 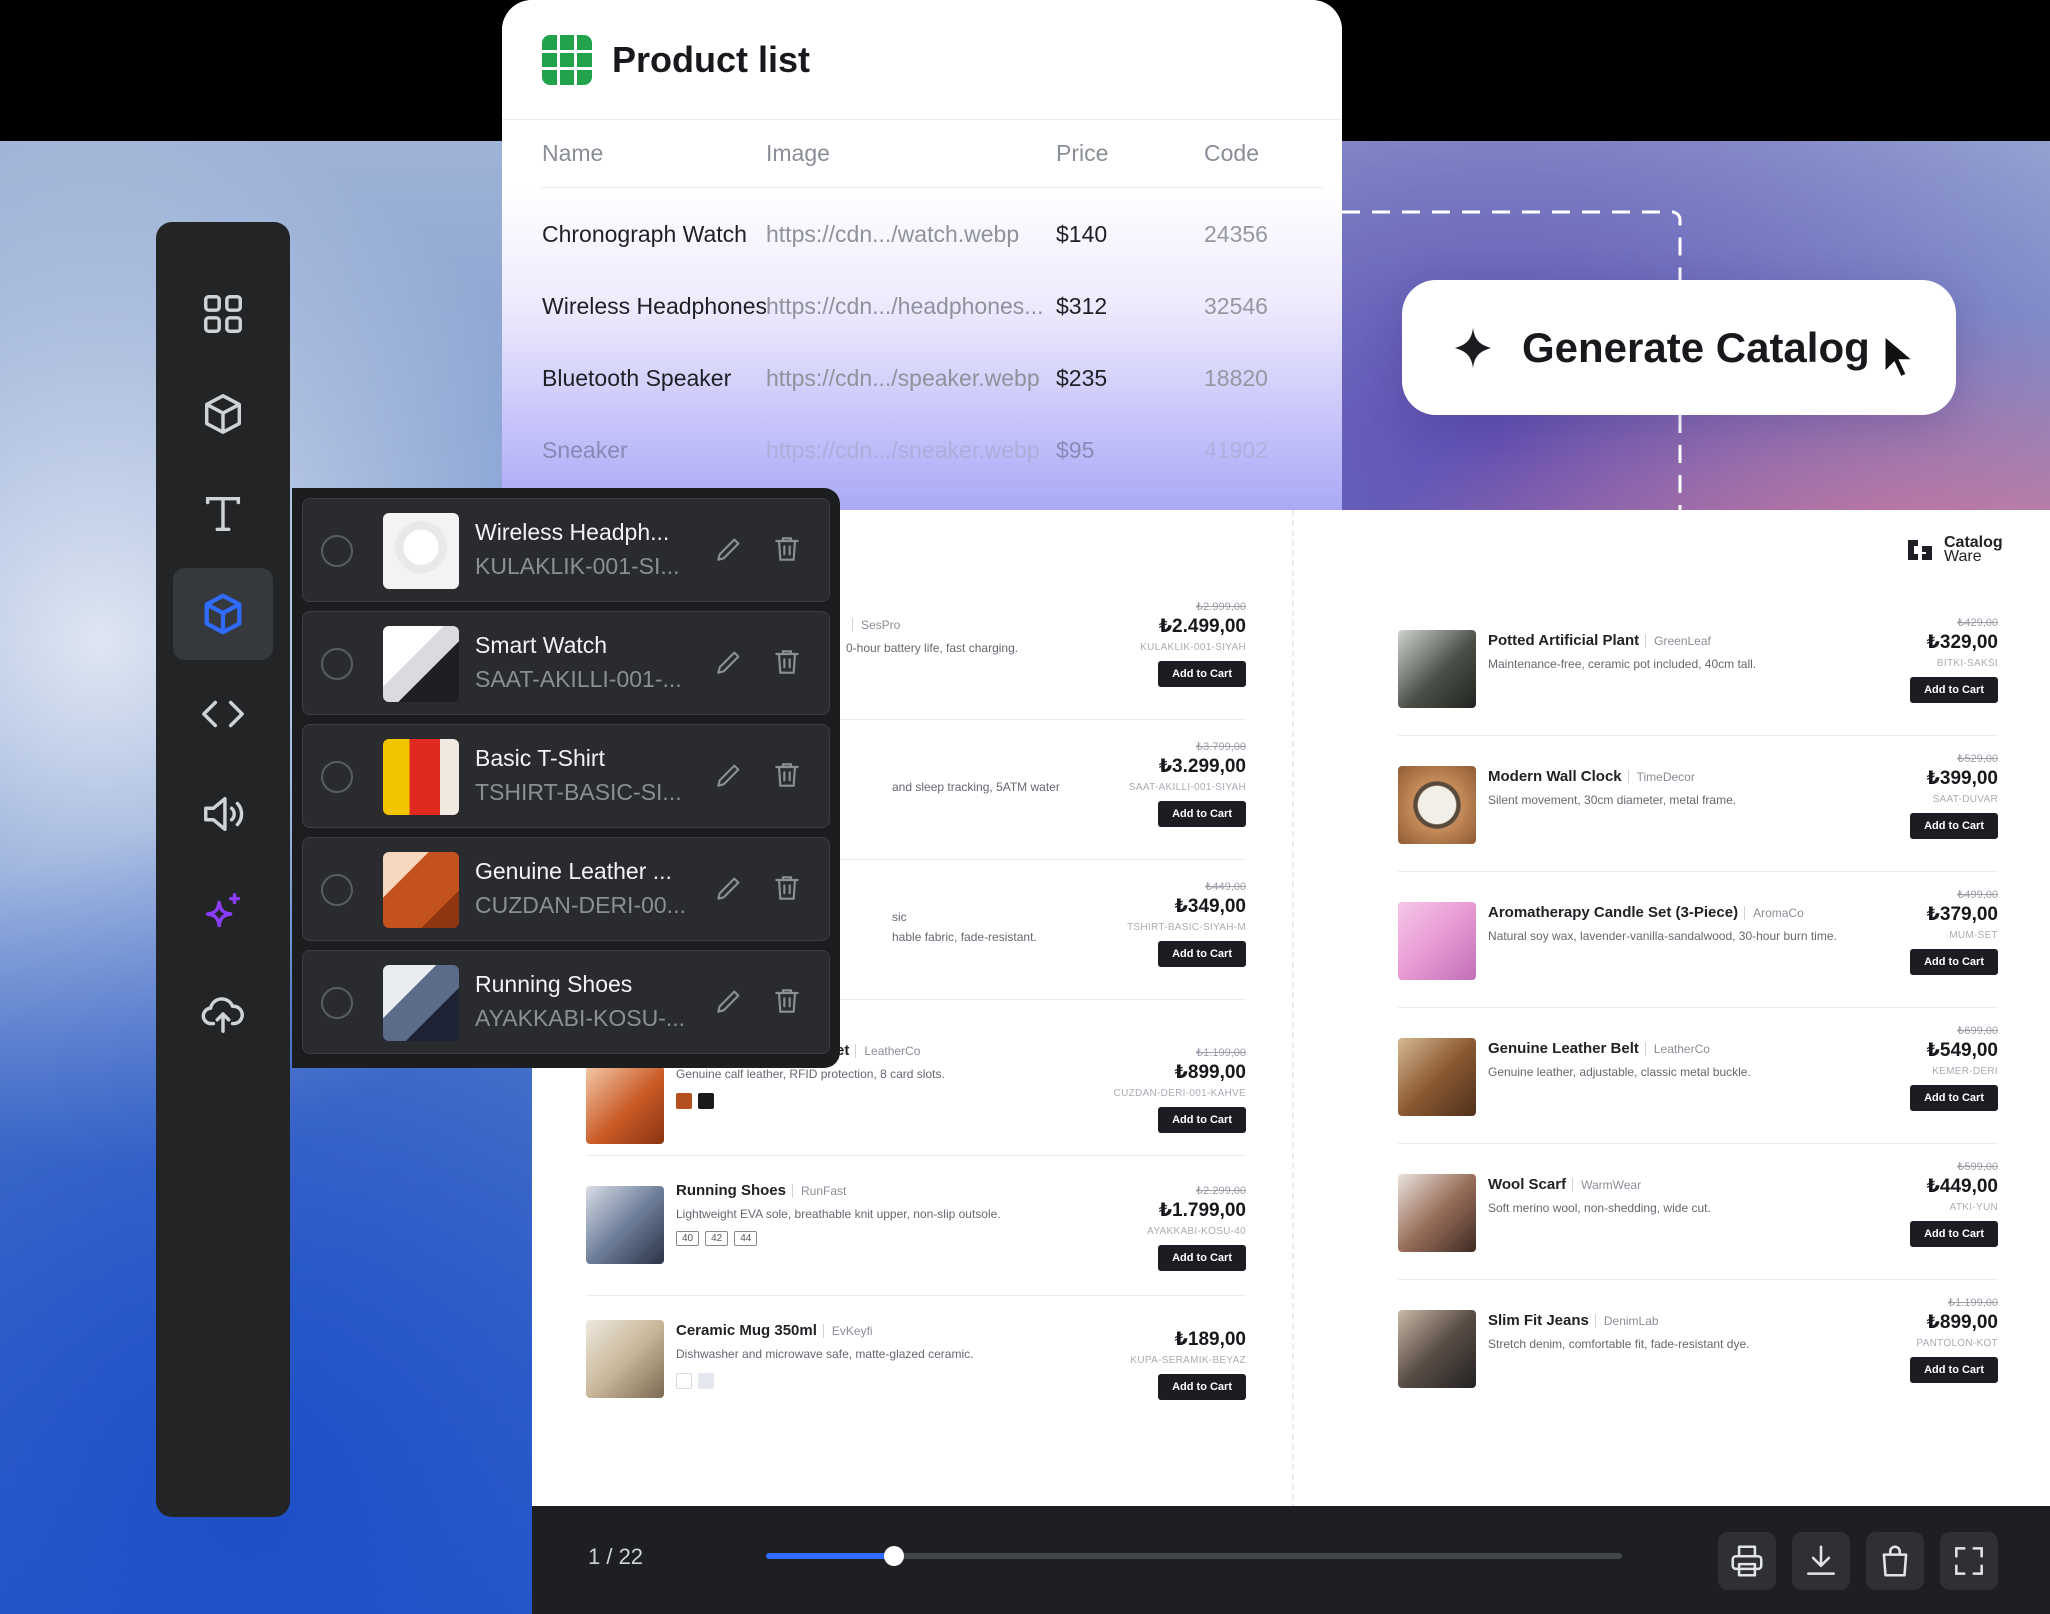 I want to click on item-name: Potted Artificial Plant, so click(x=1564, y=640).